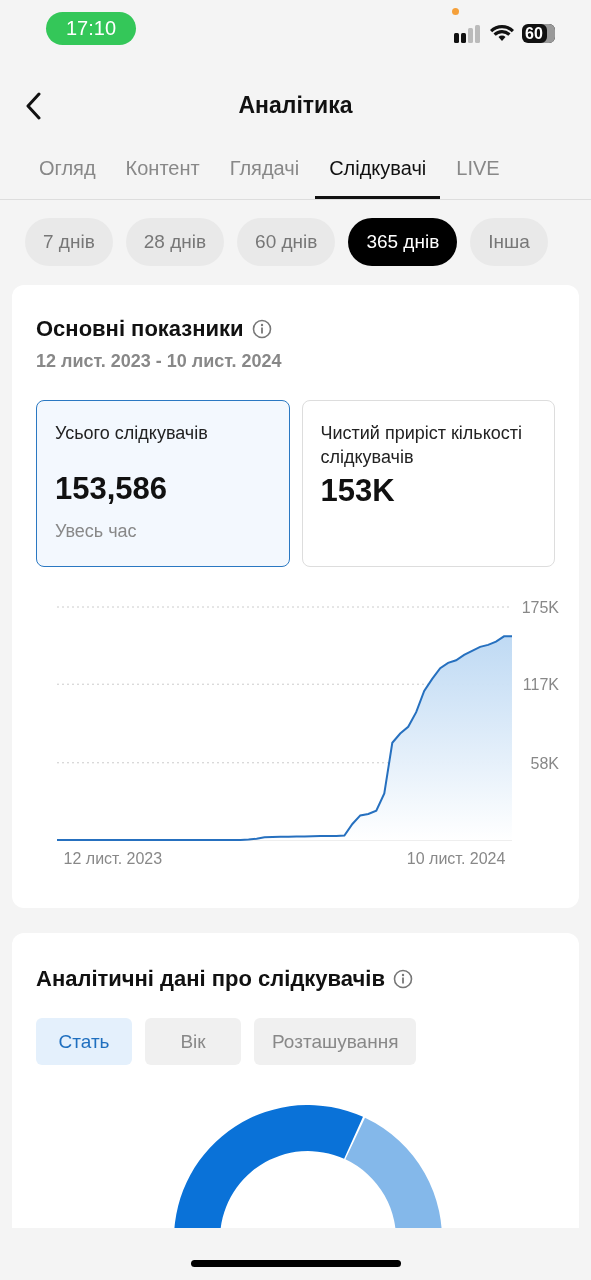 Image resolution: width=591 pixels, height=1280 pixels. What do you see at coordinates (456, 858) in the screenshot?
I see `axis-label: 10 лист. 2024` at bounding box center [456, 858].